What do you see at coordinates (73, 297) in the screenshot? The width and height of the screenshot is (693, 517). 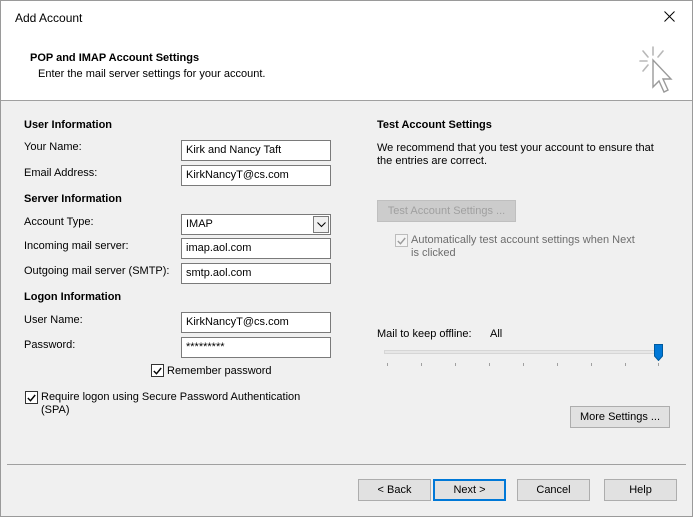 I see `logon-information-heading: Logon Information` at bounding box center [73, 297].